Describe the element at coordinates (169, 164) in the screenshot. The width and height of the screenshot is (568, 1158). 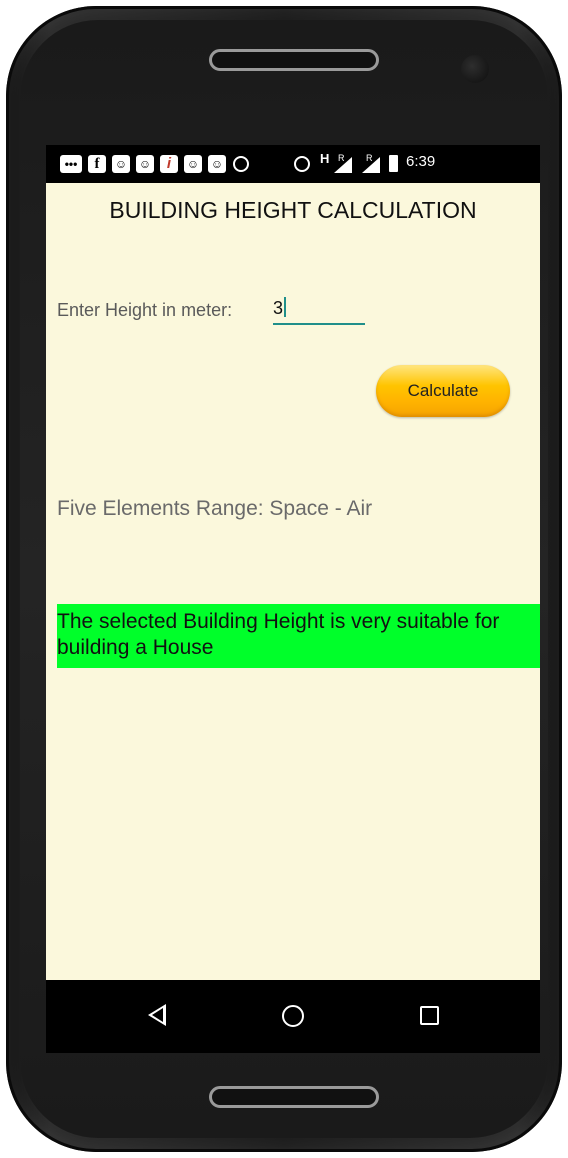
I see `red-app-icon: i` at that location.